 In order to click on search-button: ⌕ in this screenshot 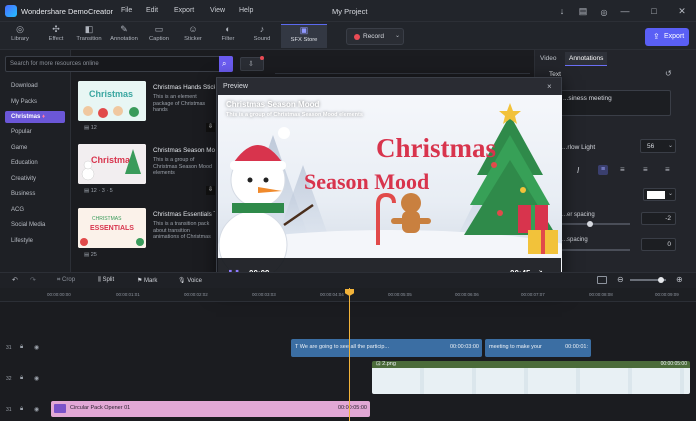, I will do `click(226, 64)`.